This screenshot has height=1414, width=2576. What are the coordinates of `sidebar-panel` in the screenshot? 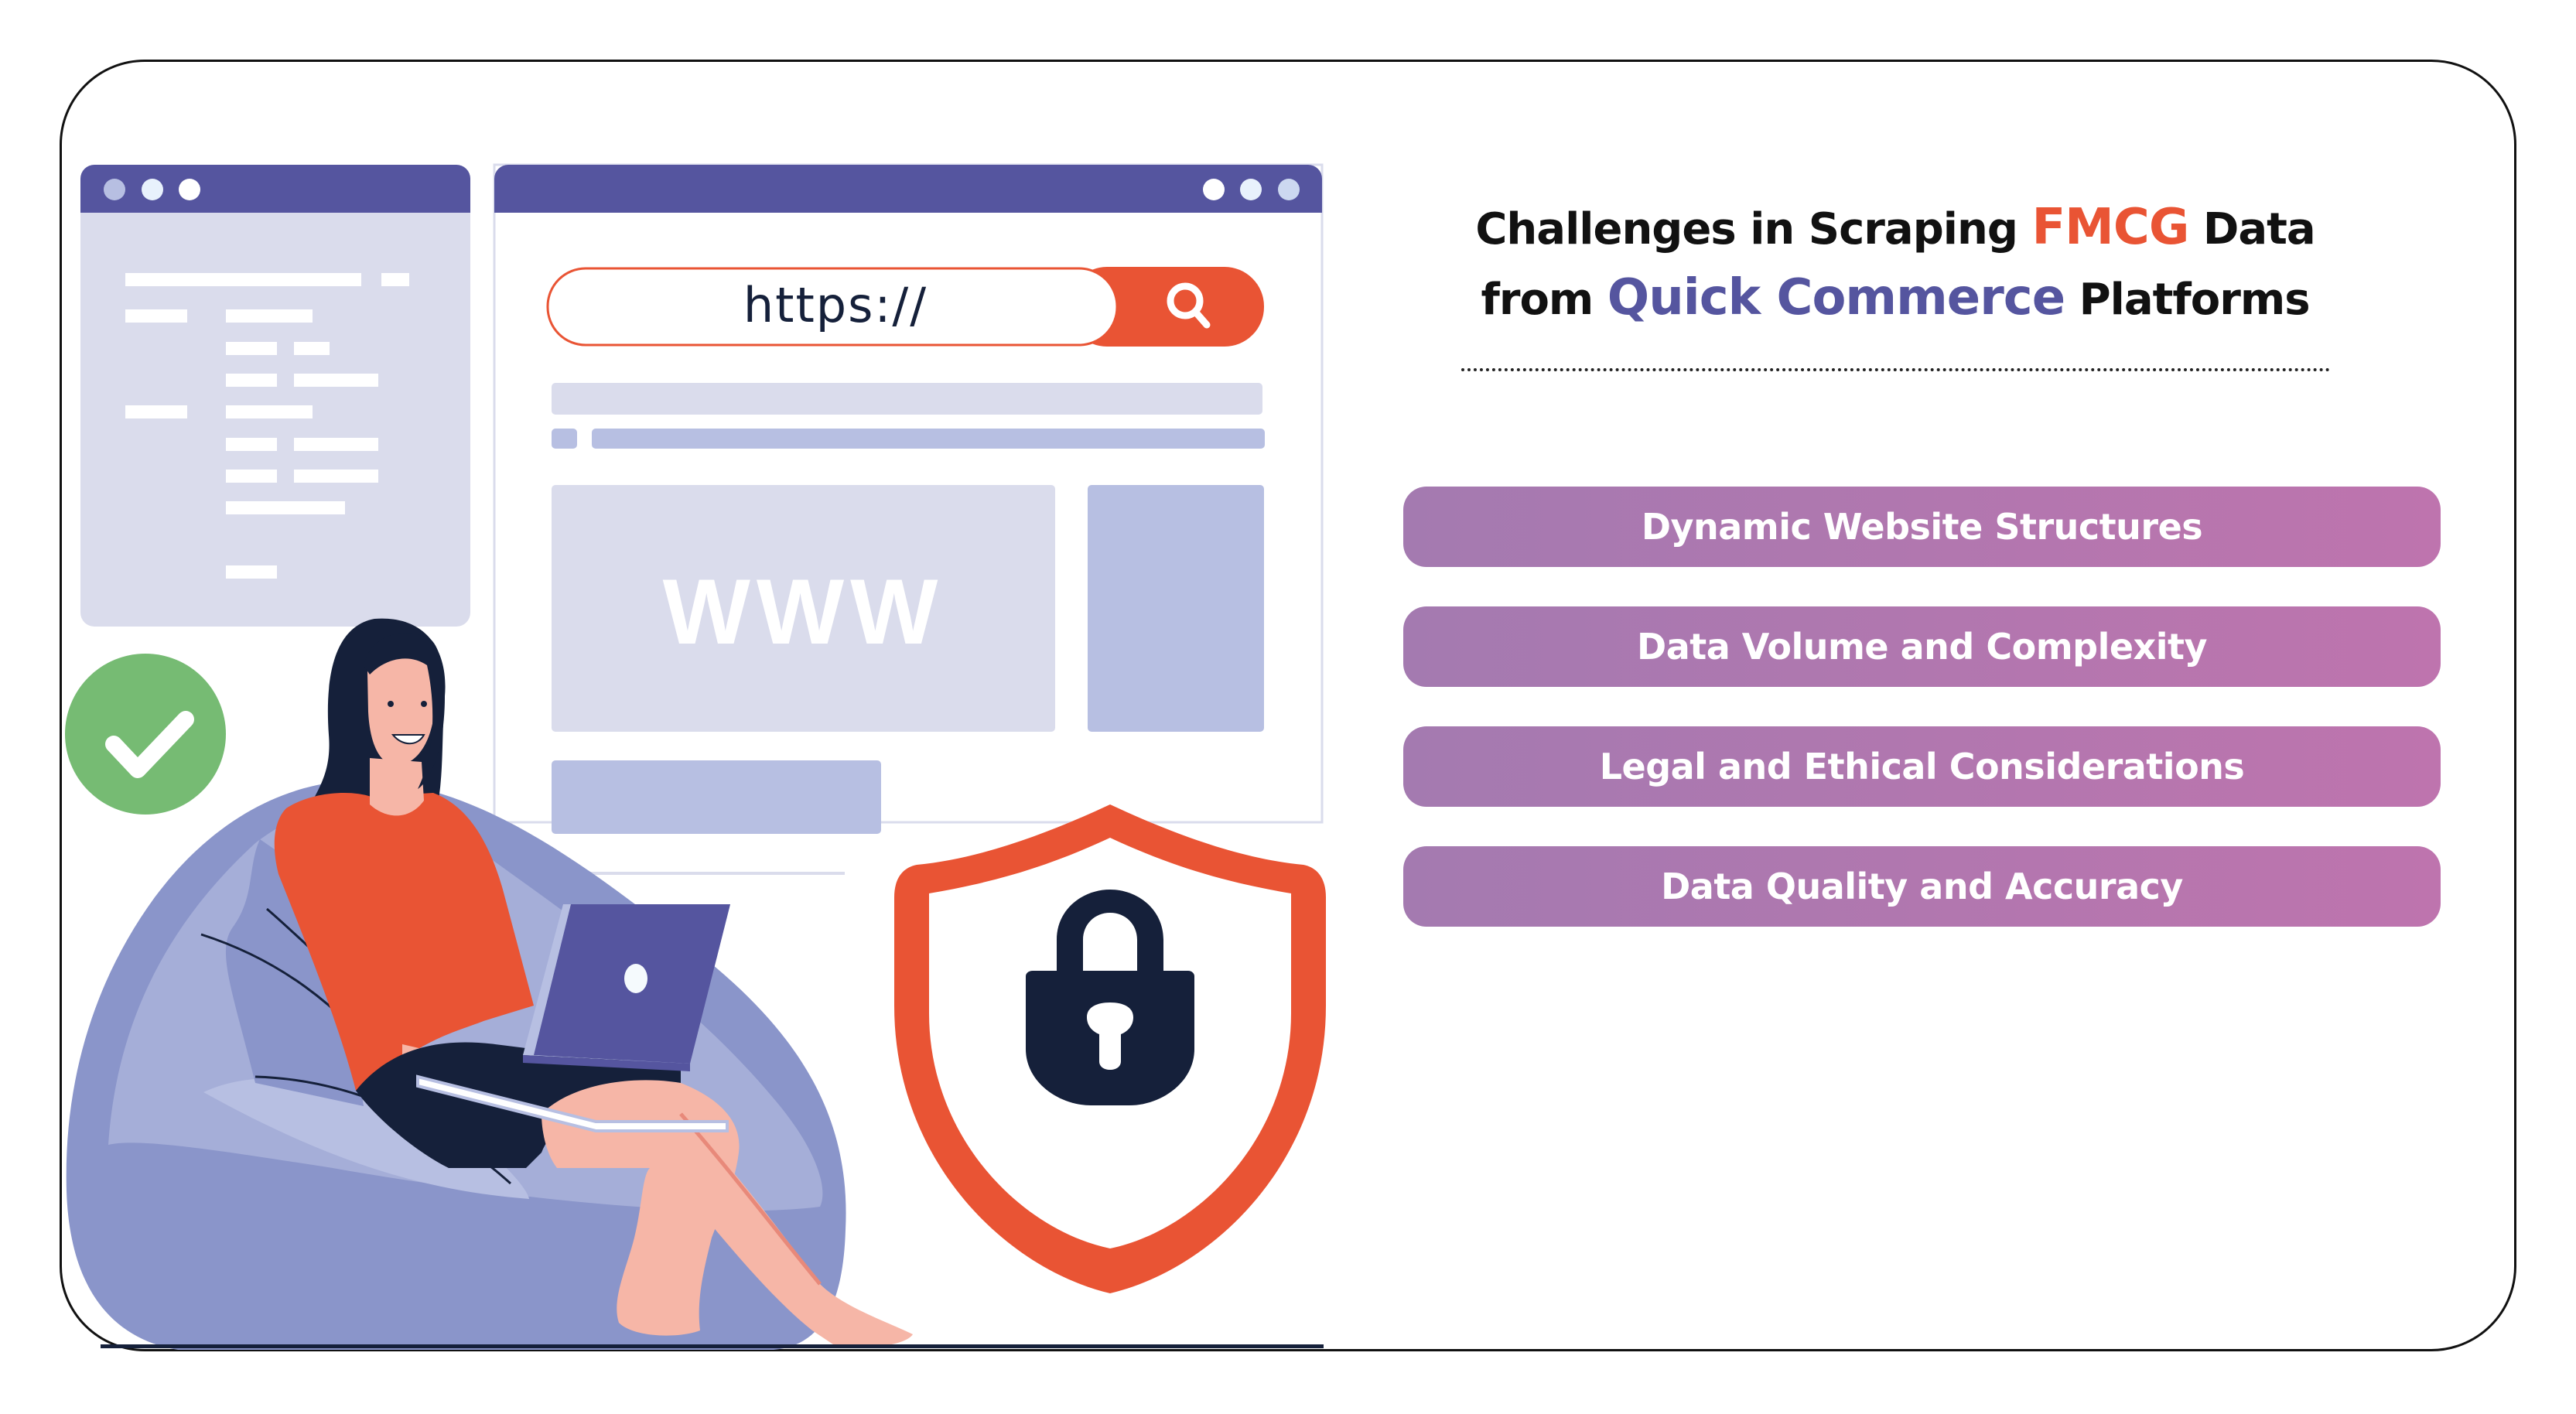 It's located at (1176, 608).